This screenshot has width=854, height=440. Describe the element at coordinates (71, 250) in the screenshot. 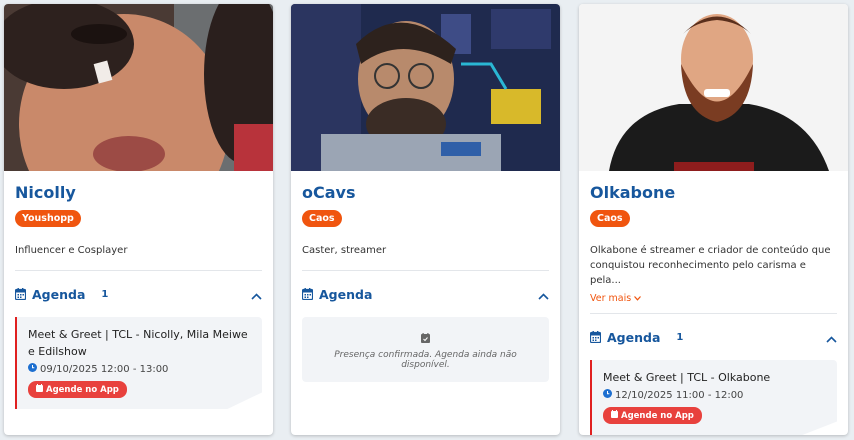

I see `influencer-bio: Influencer e Cosplayer` at that location.